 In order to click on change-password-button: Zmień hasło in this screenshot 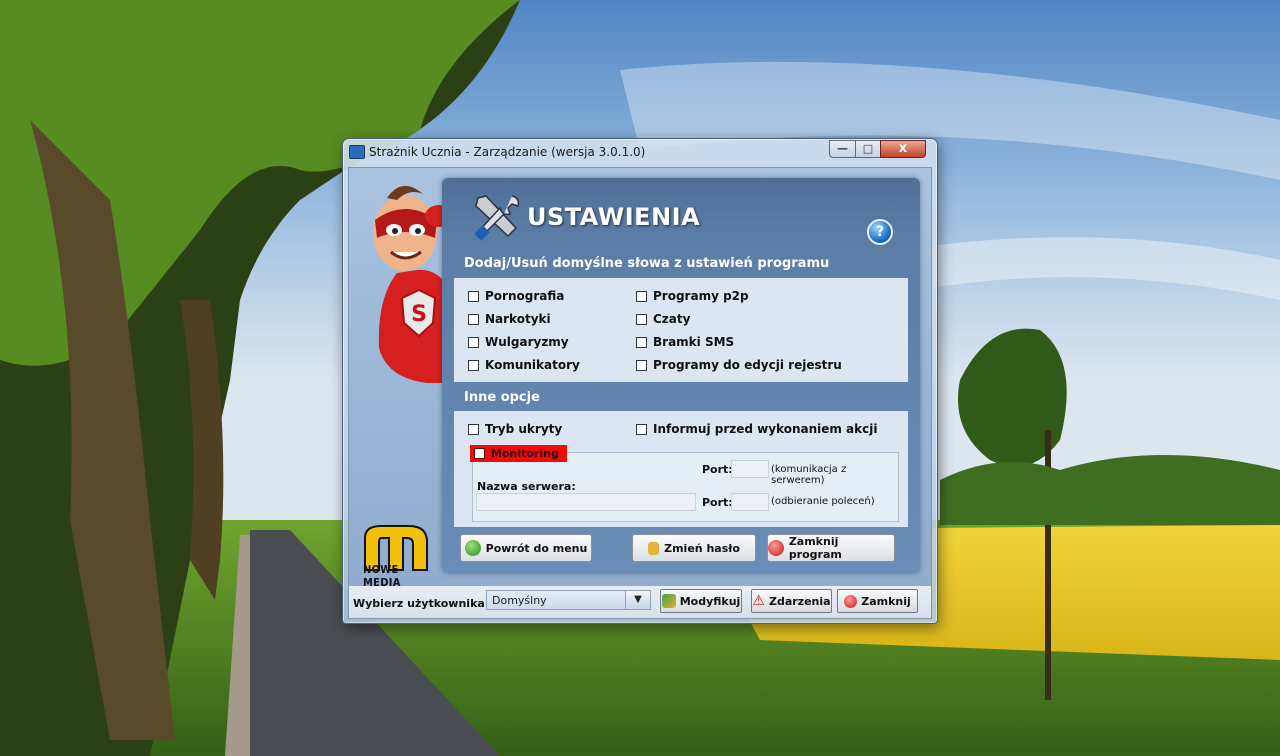, I will do `click(694, 548)`.